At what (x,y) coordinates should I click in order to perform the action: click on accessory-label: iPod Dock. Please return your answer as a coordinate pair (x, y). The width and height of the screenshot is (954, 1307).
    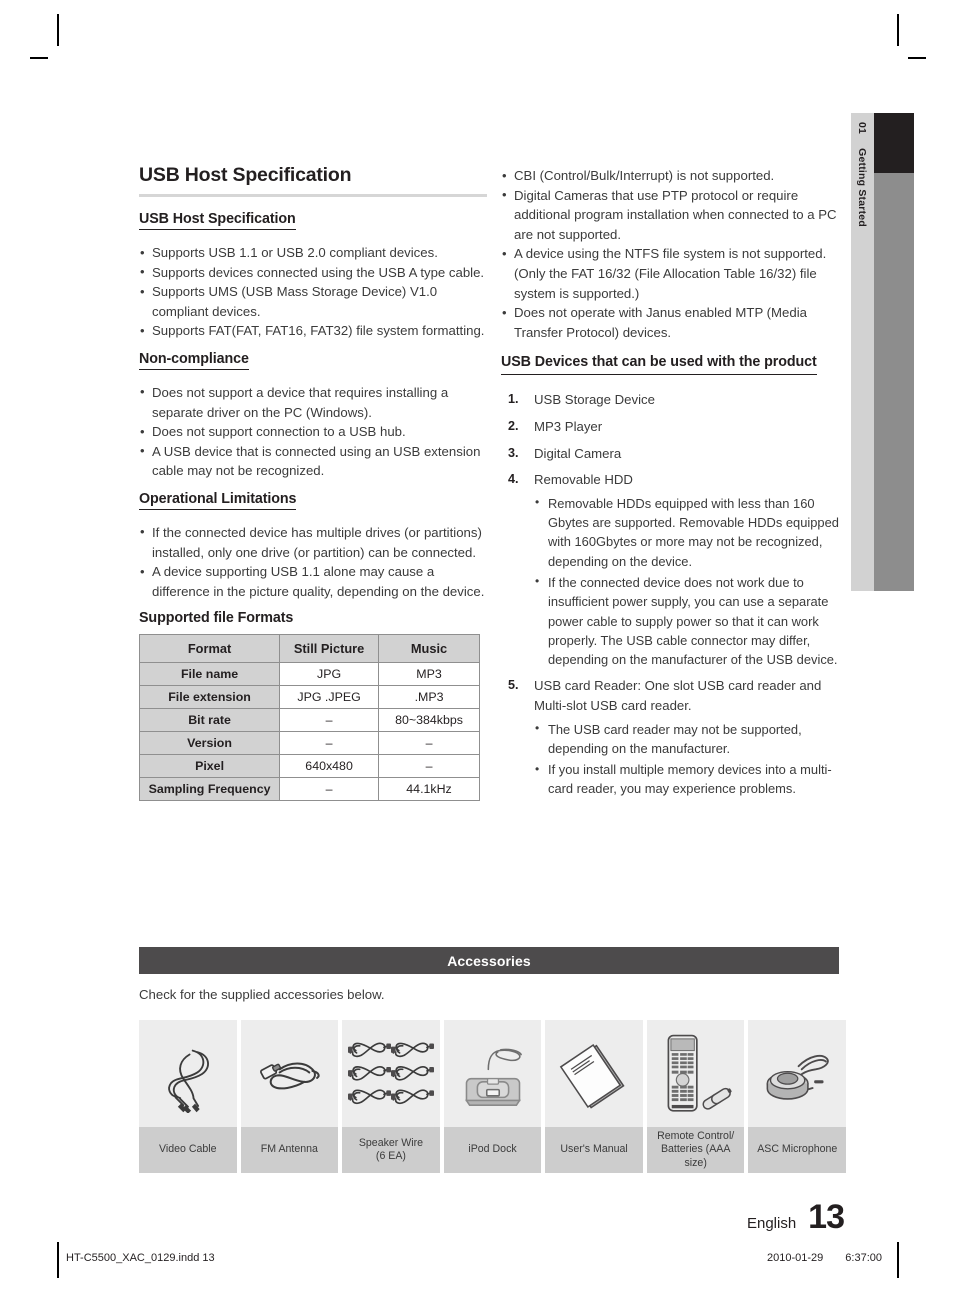
    Looking at the image, I should click on (492, 1150).